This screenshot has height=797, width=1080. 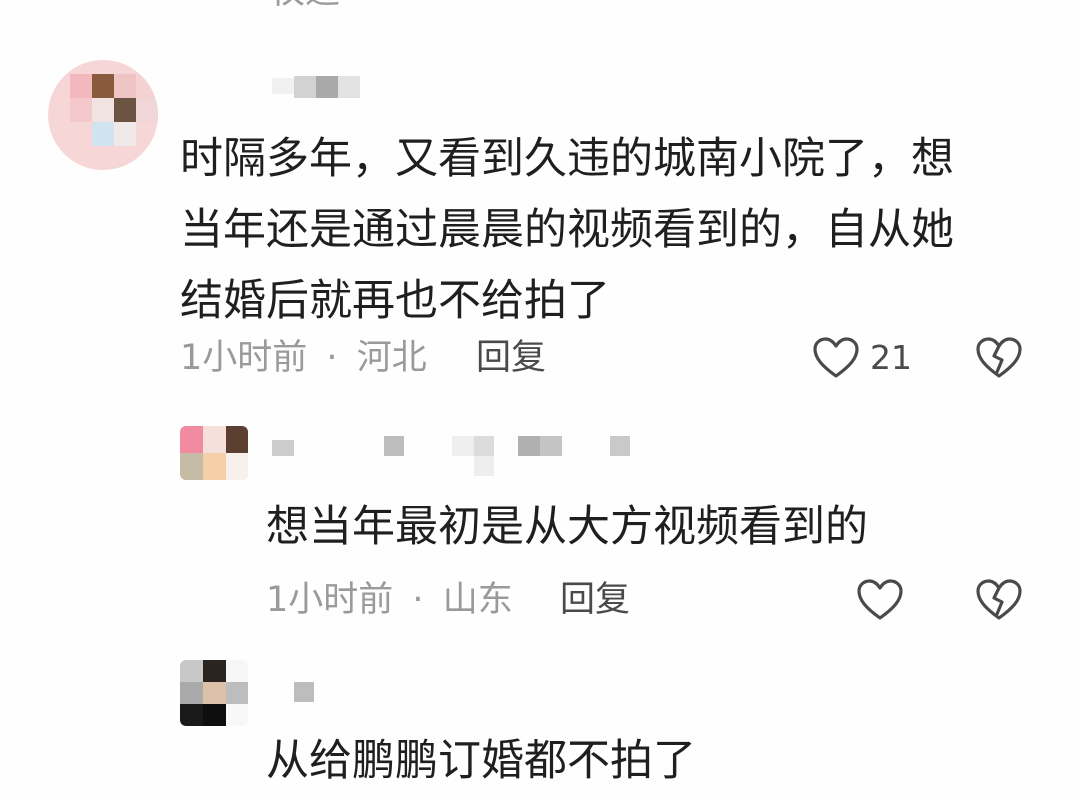 I want to click on comment-location: 山东, so click(x=477, y=600).